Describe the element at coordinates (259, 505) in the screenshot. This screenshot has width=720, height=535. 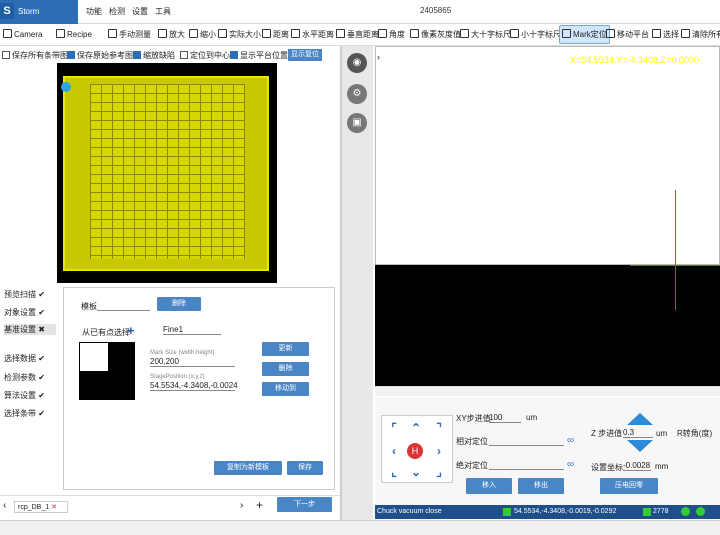
I see `add-tab-icon: +` at that location.